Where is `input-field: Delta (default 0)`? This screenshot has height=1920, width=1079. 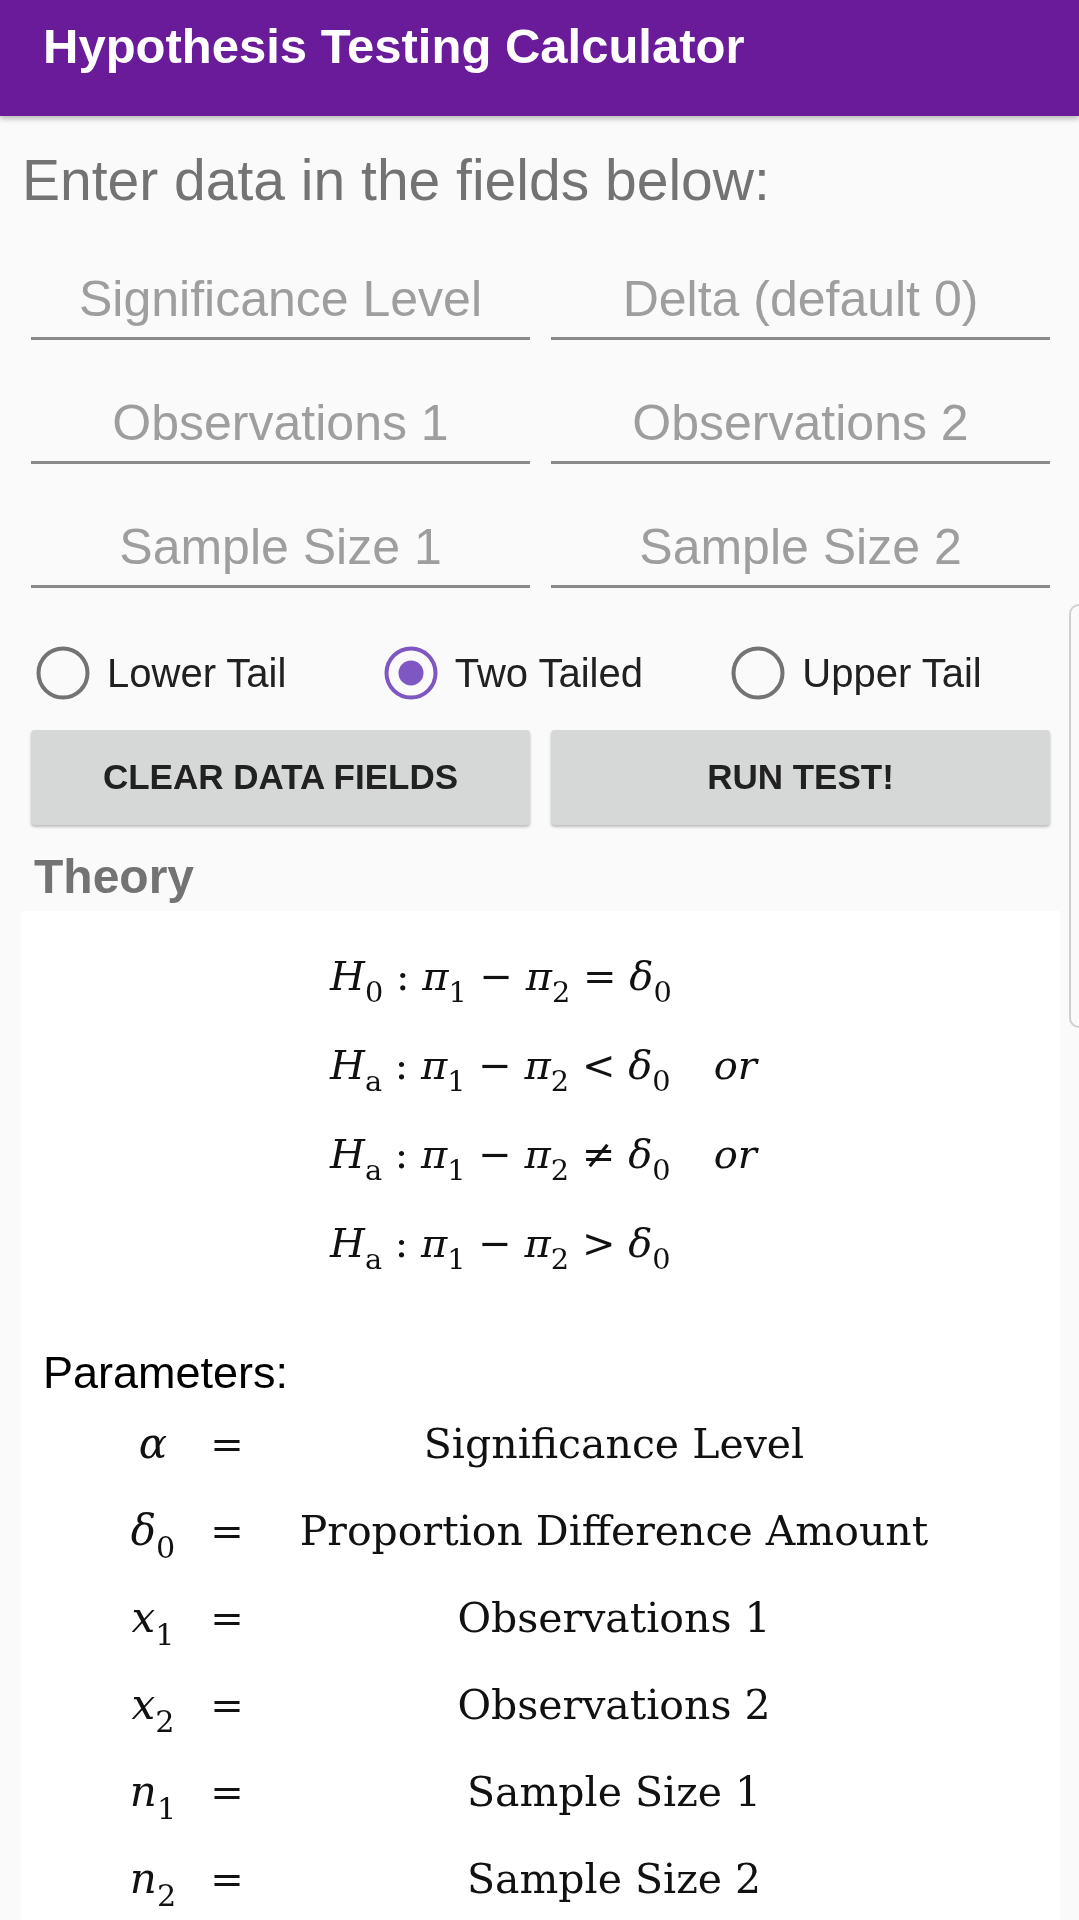
input-field: Delta (default 0) is located at coordinates (800, 300).